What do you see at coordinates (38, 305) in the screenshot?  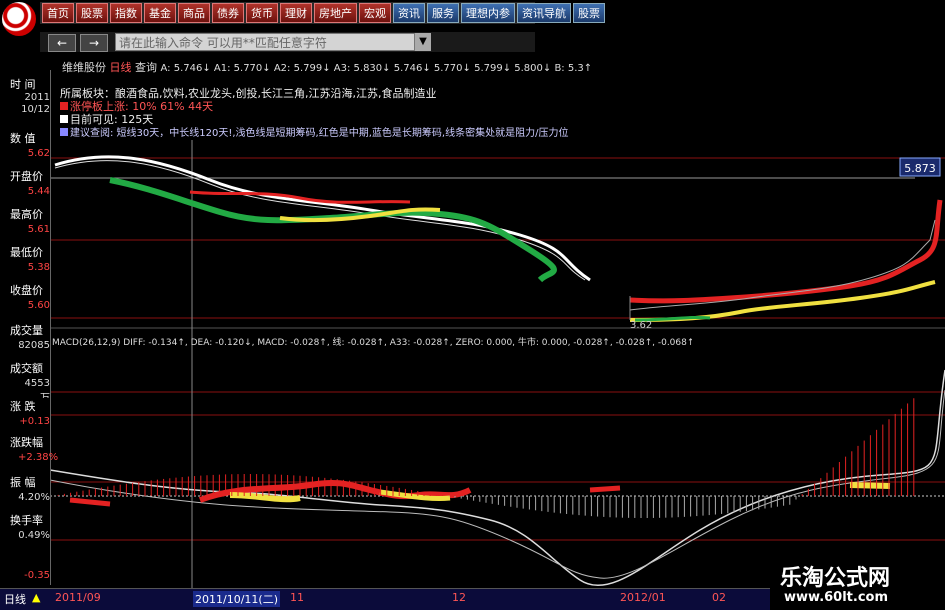 I see `value-close: 5.60` at bounding box center [38, 305].